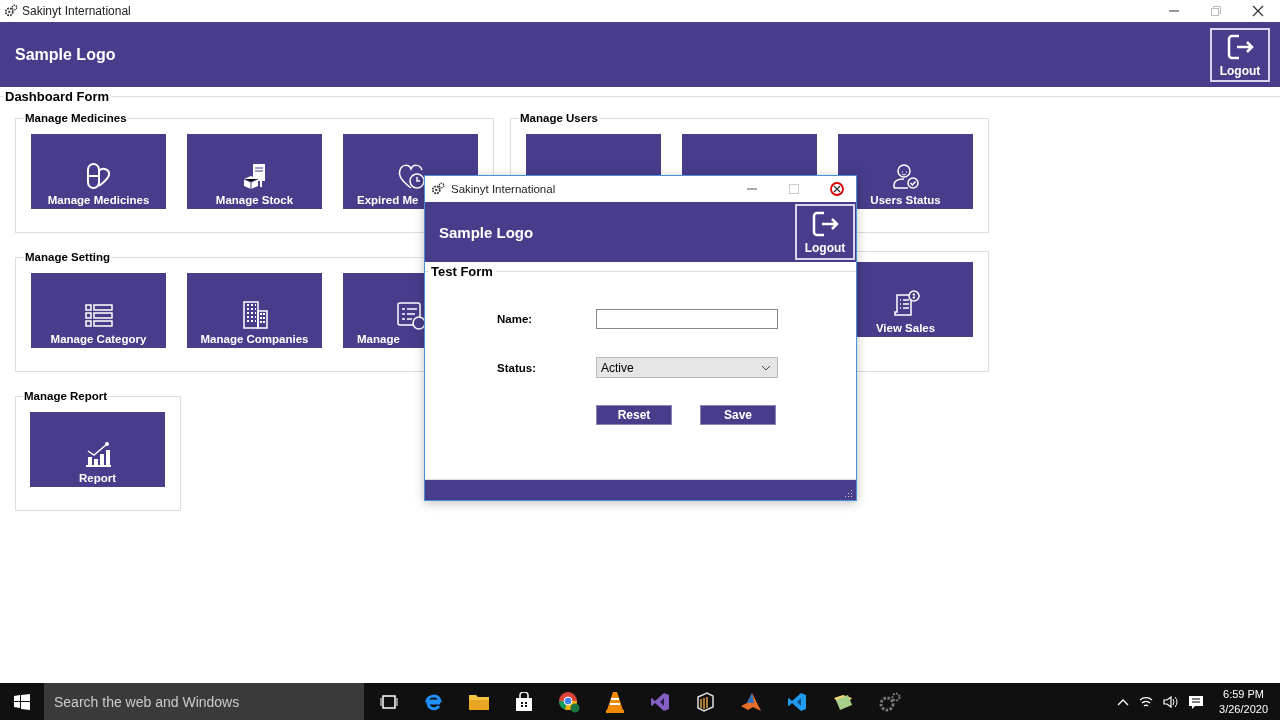 The height and width of the screenshot is (720, 1280). I want to click on resize-grip-icon, so click(849, 493).